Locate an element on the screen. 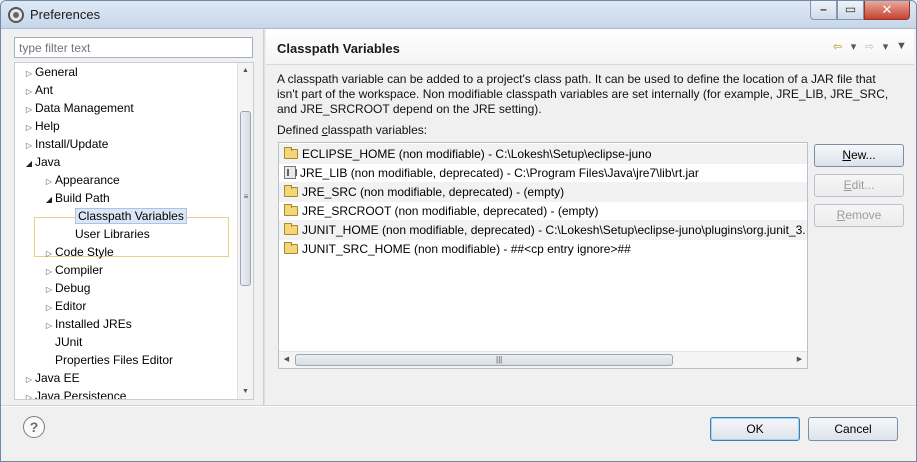  maximize-icon: ▭ is located at coordinates (850, 9).